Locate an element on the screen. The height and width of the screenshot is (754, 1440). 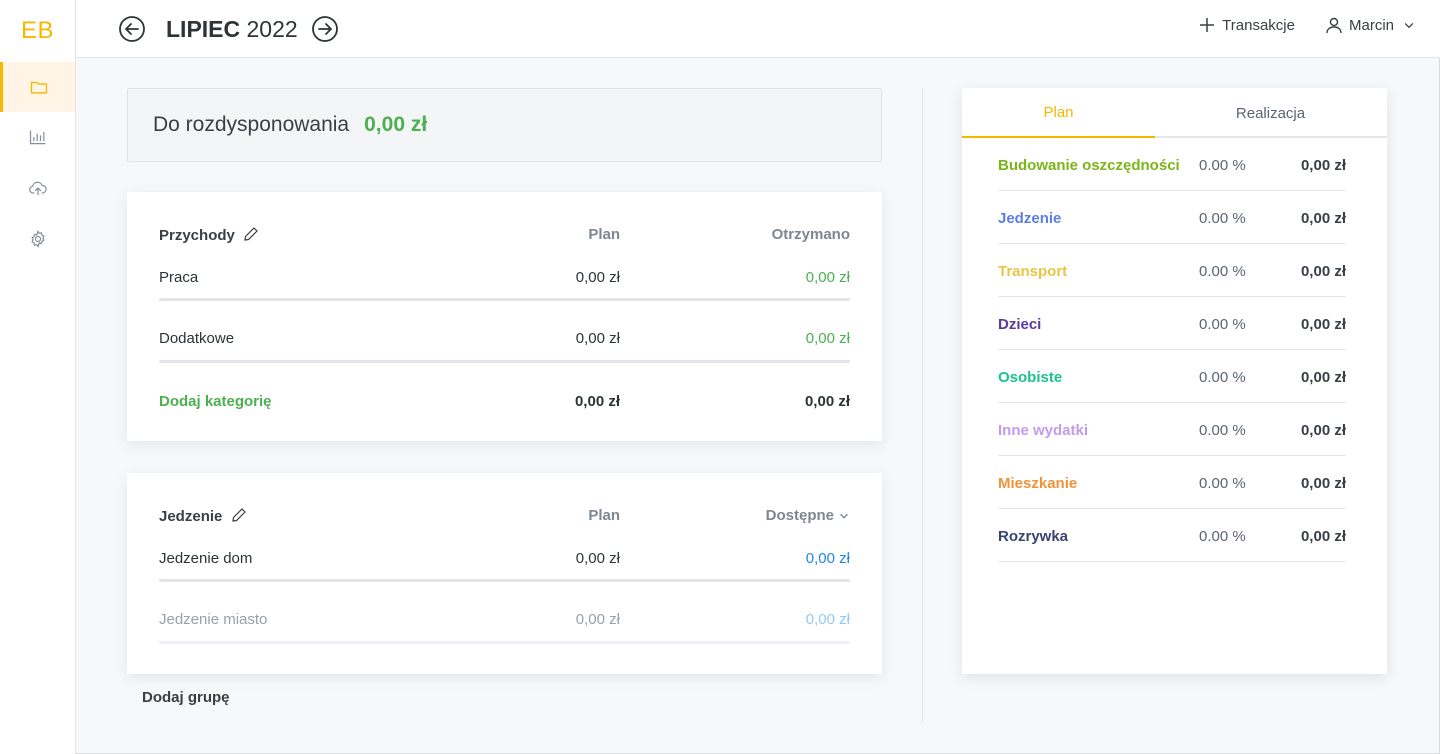
app-logo: EB is located at coordinates (37, 31).